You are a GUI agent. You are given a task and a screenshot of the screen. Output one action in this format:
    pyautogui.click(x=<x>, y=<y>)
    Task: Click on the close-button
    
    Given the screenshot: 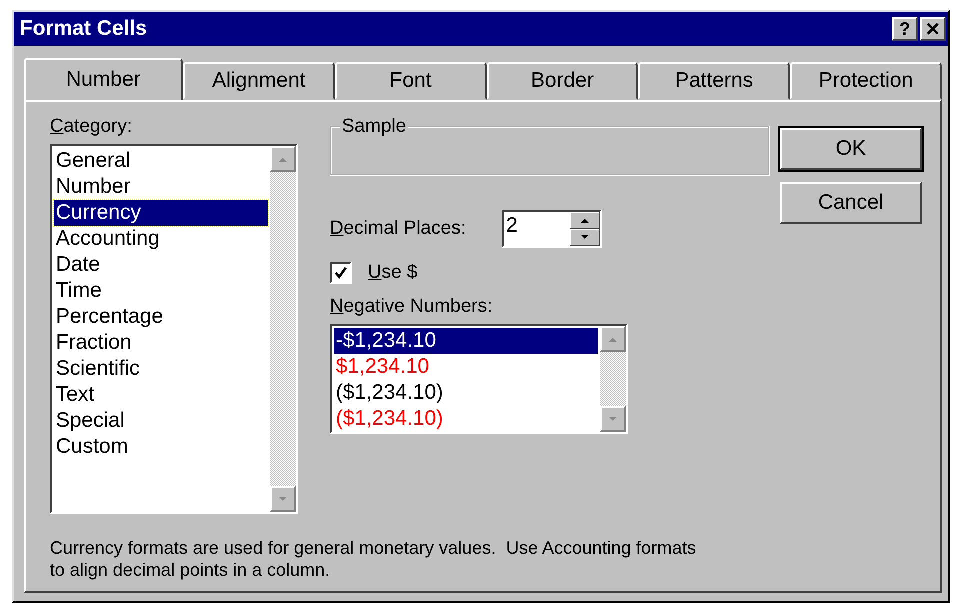 What is the action you would take?
    pyautogui.click(x=933, y=29)
    